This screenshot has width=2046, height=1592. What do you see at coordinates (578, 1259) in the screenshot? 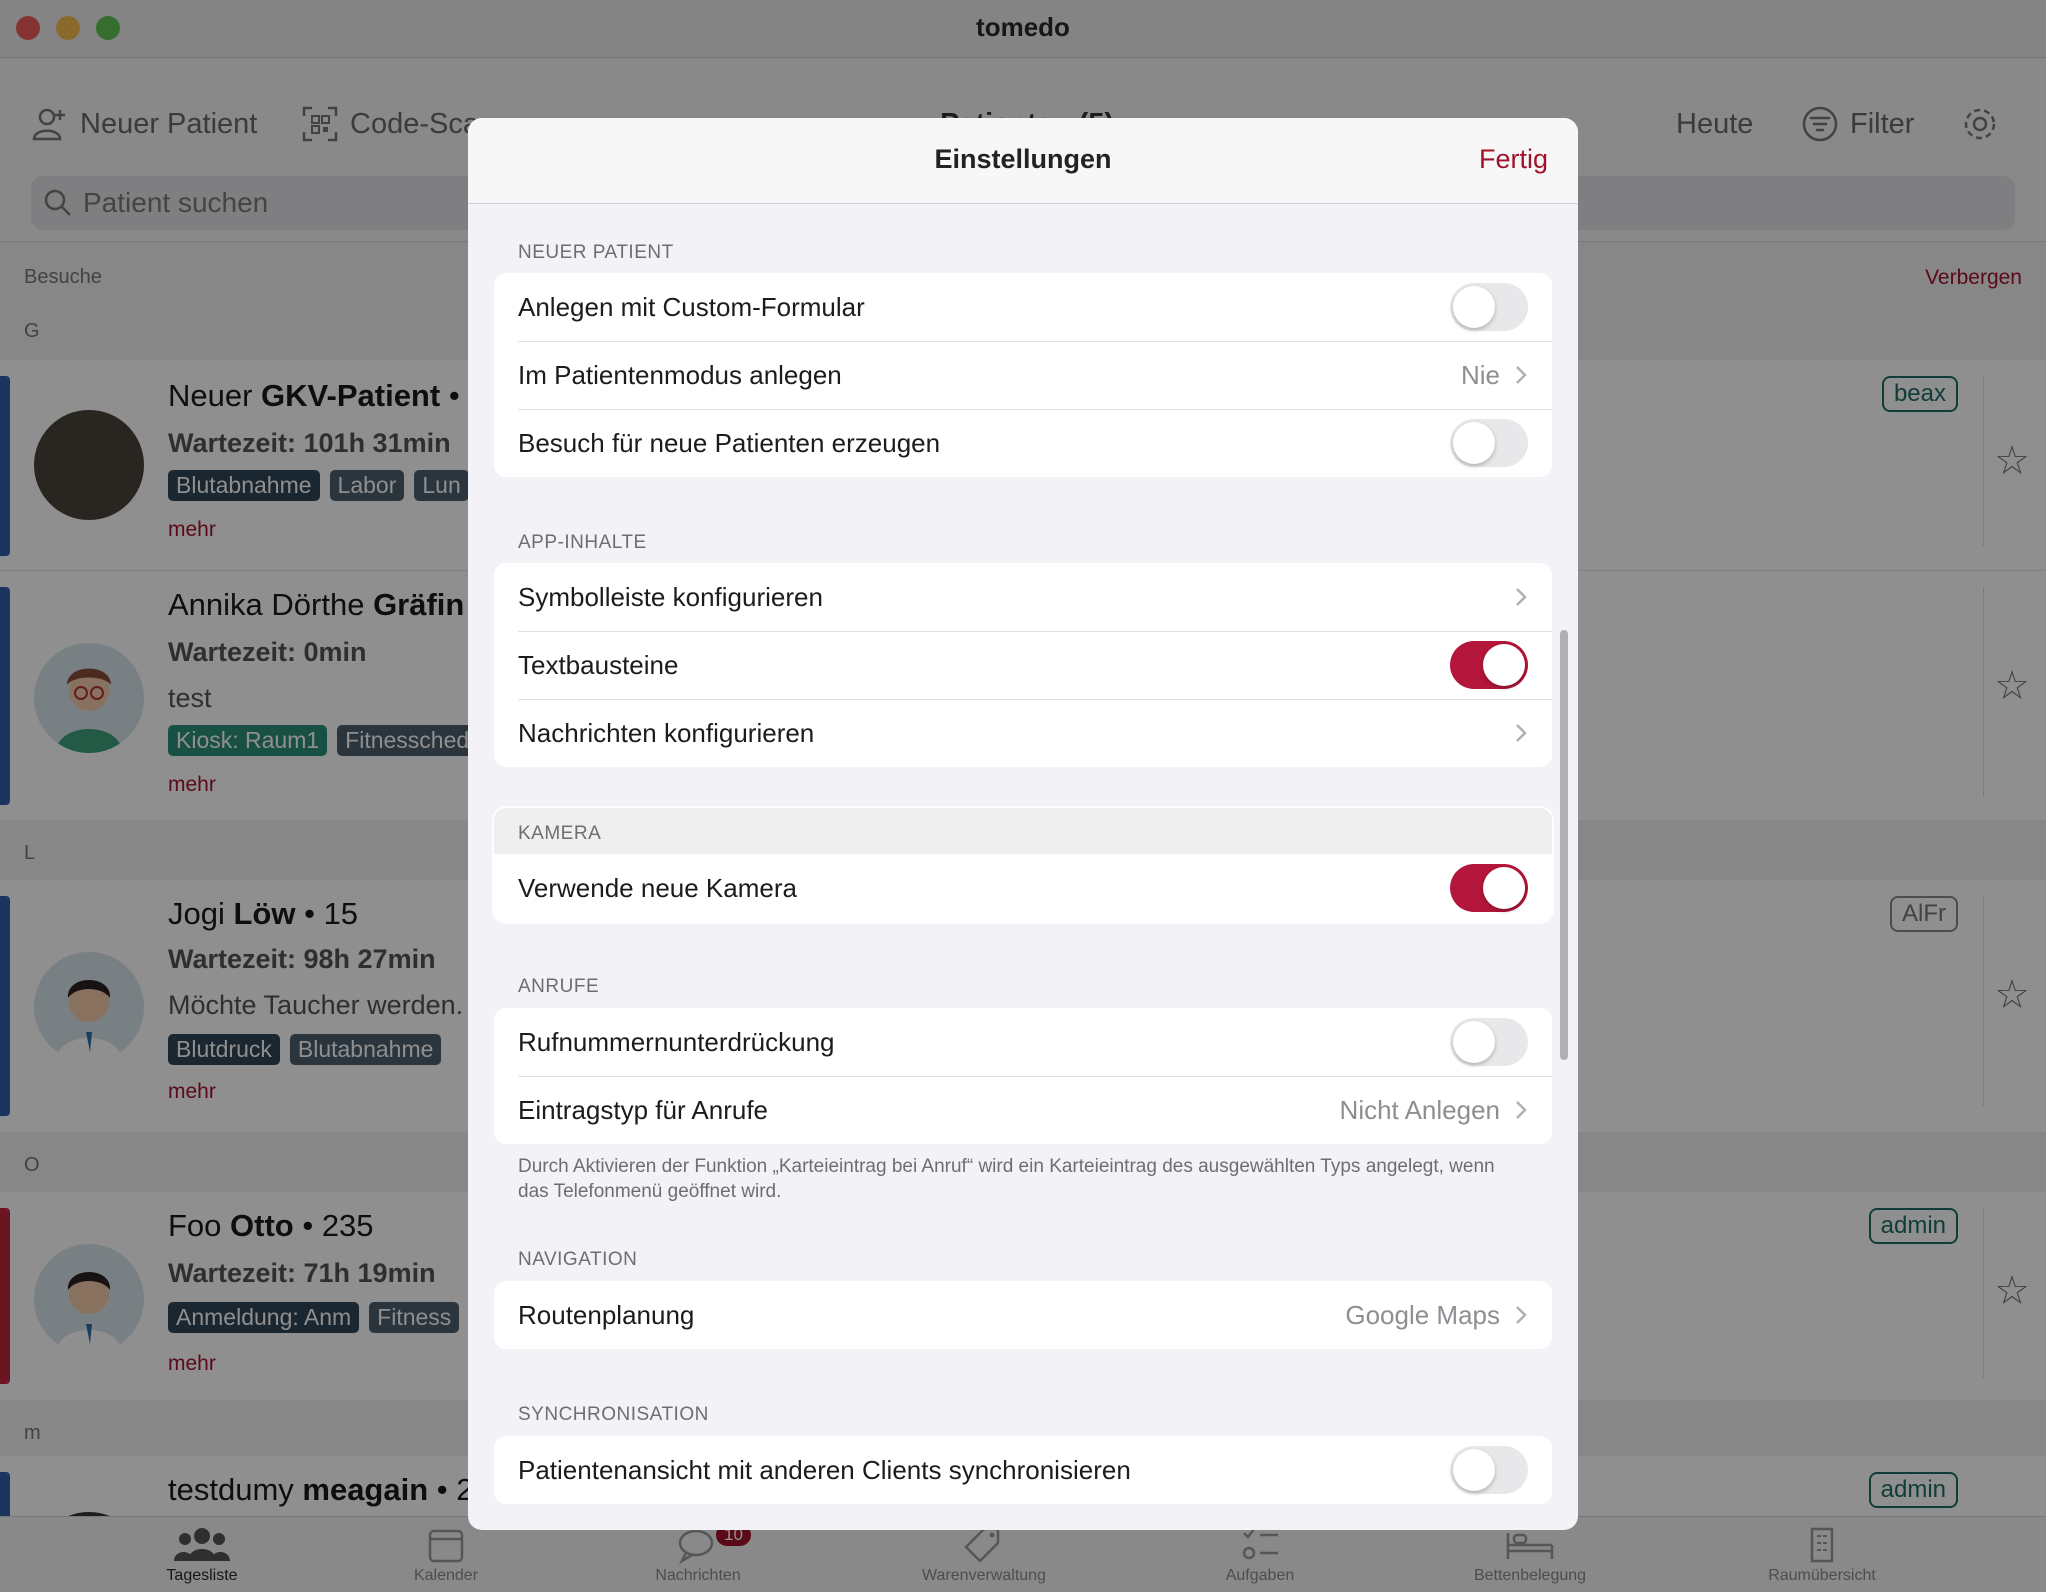
I see `section-label-navigation: NAVIGATION` at bounding box center [578, 1259].